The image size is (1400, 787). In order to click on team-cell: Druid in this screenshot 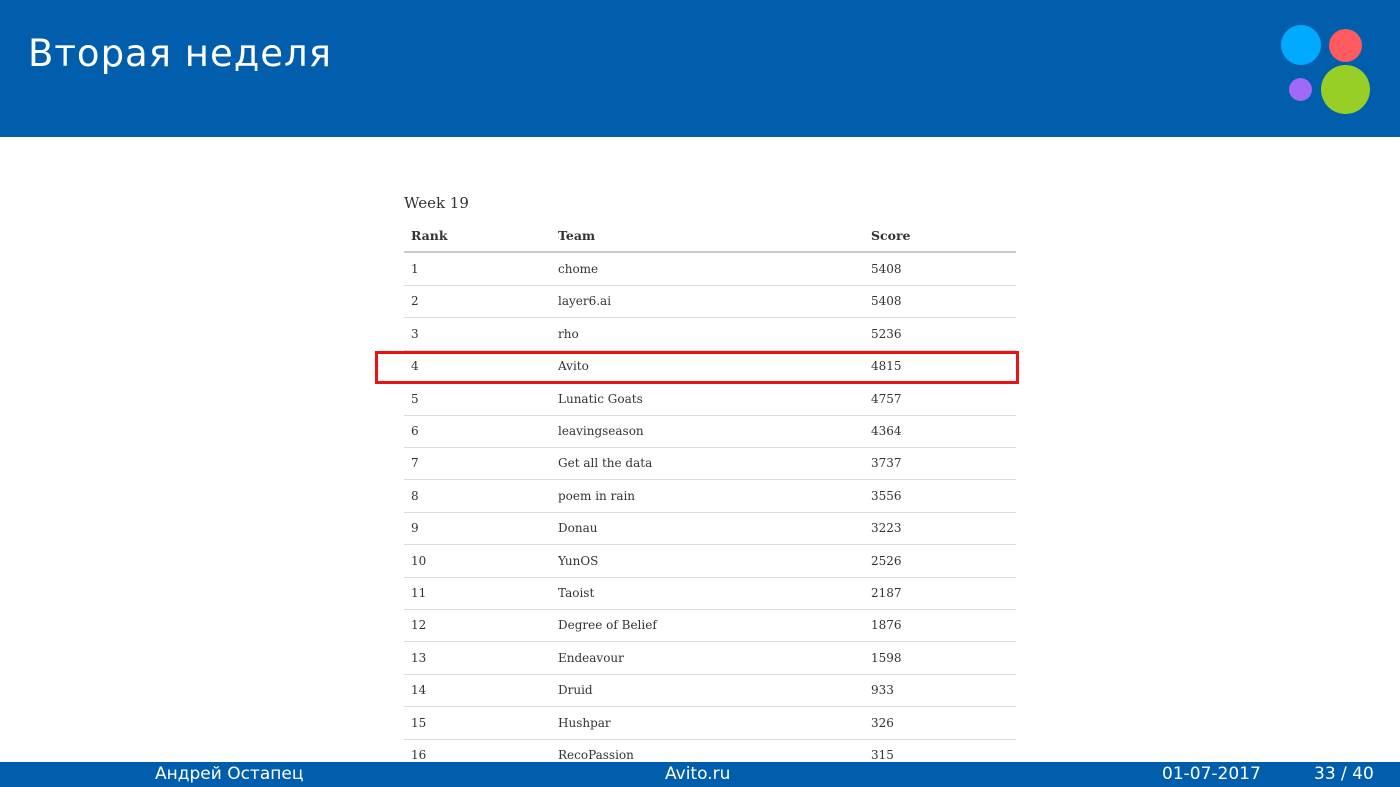, I will do `click(575, 690)`.